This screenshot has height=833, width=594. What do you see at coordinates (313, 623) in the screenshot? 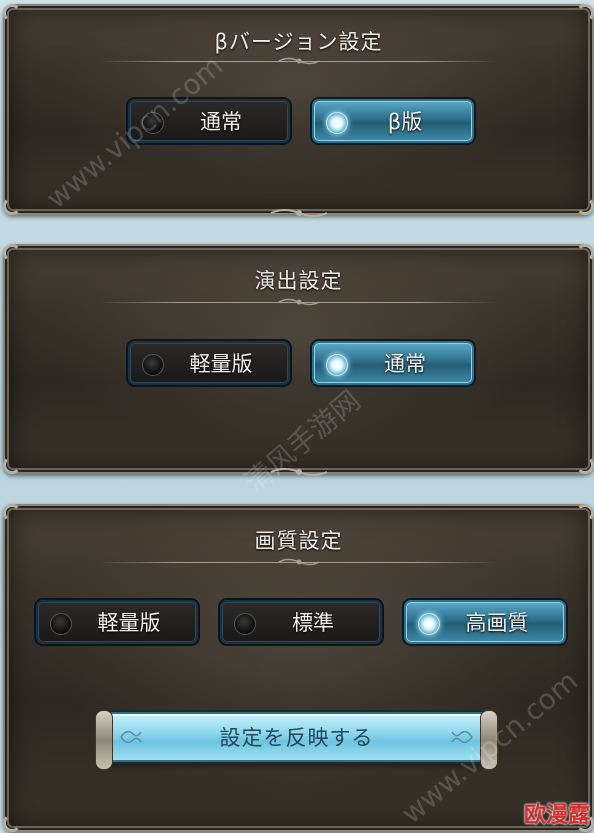
I see `option-label: 標準` at bounding box center [313, 623].